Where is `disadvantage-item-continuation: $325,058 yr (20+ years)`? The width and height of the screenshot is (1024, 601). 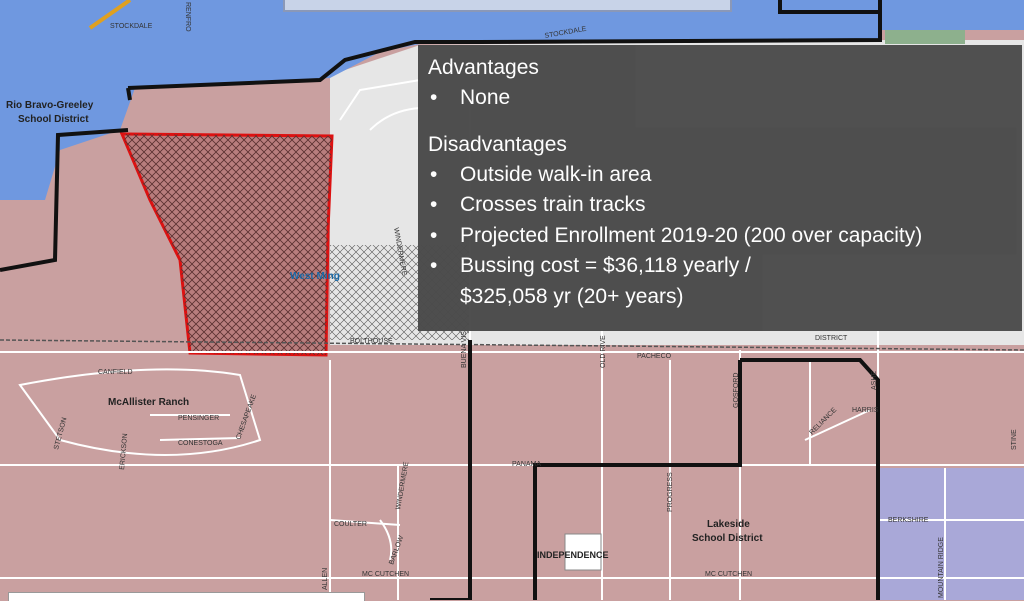 disadvantage-item-continuation: $325,058 yr (20+ years) is located at coordinates (572, 296).